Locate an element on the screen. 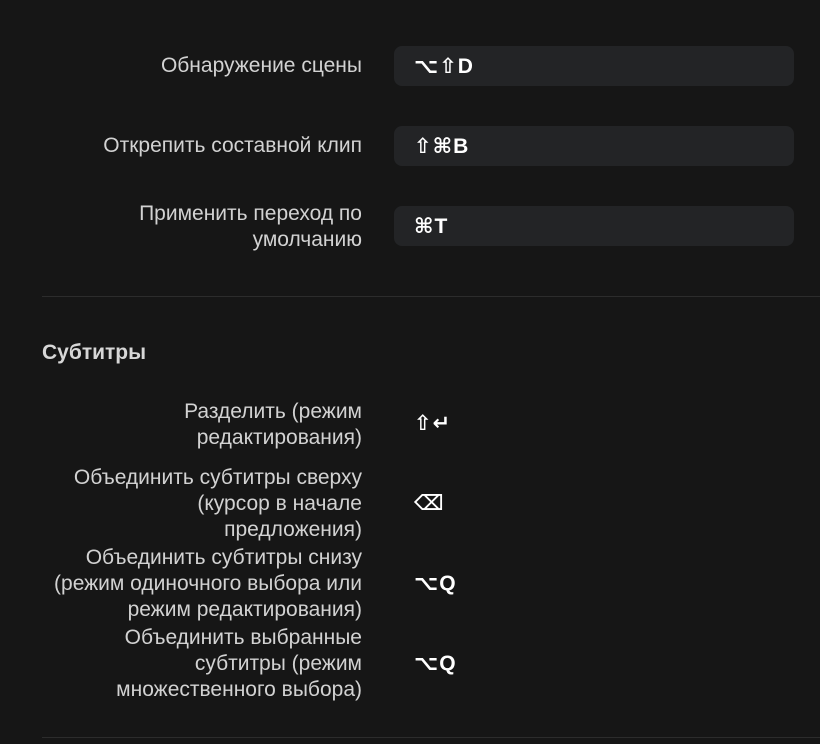 This screenshot has height=744, width=820. shortcut-keys: ⌘T is located at coordinates (431, 226).